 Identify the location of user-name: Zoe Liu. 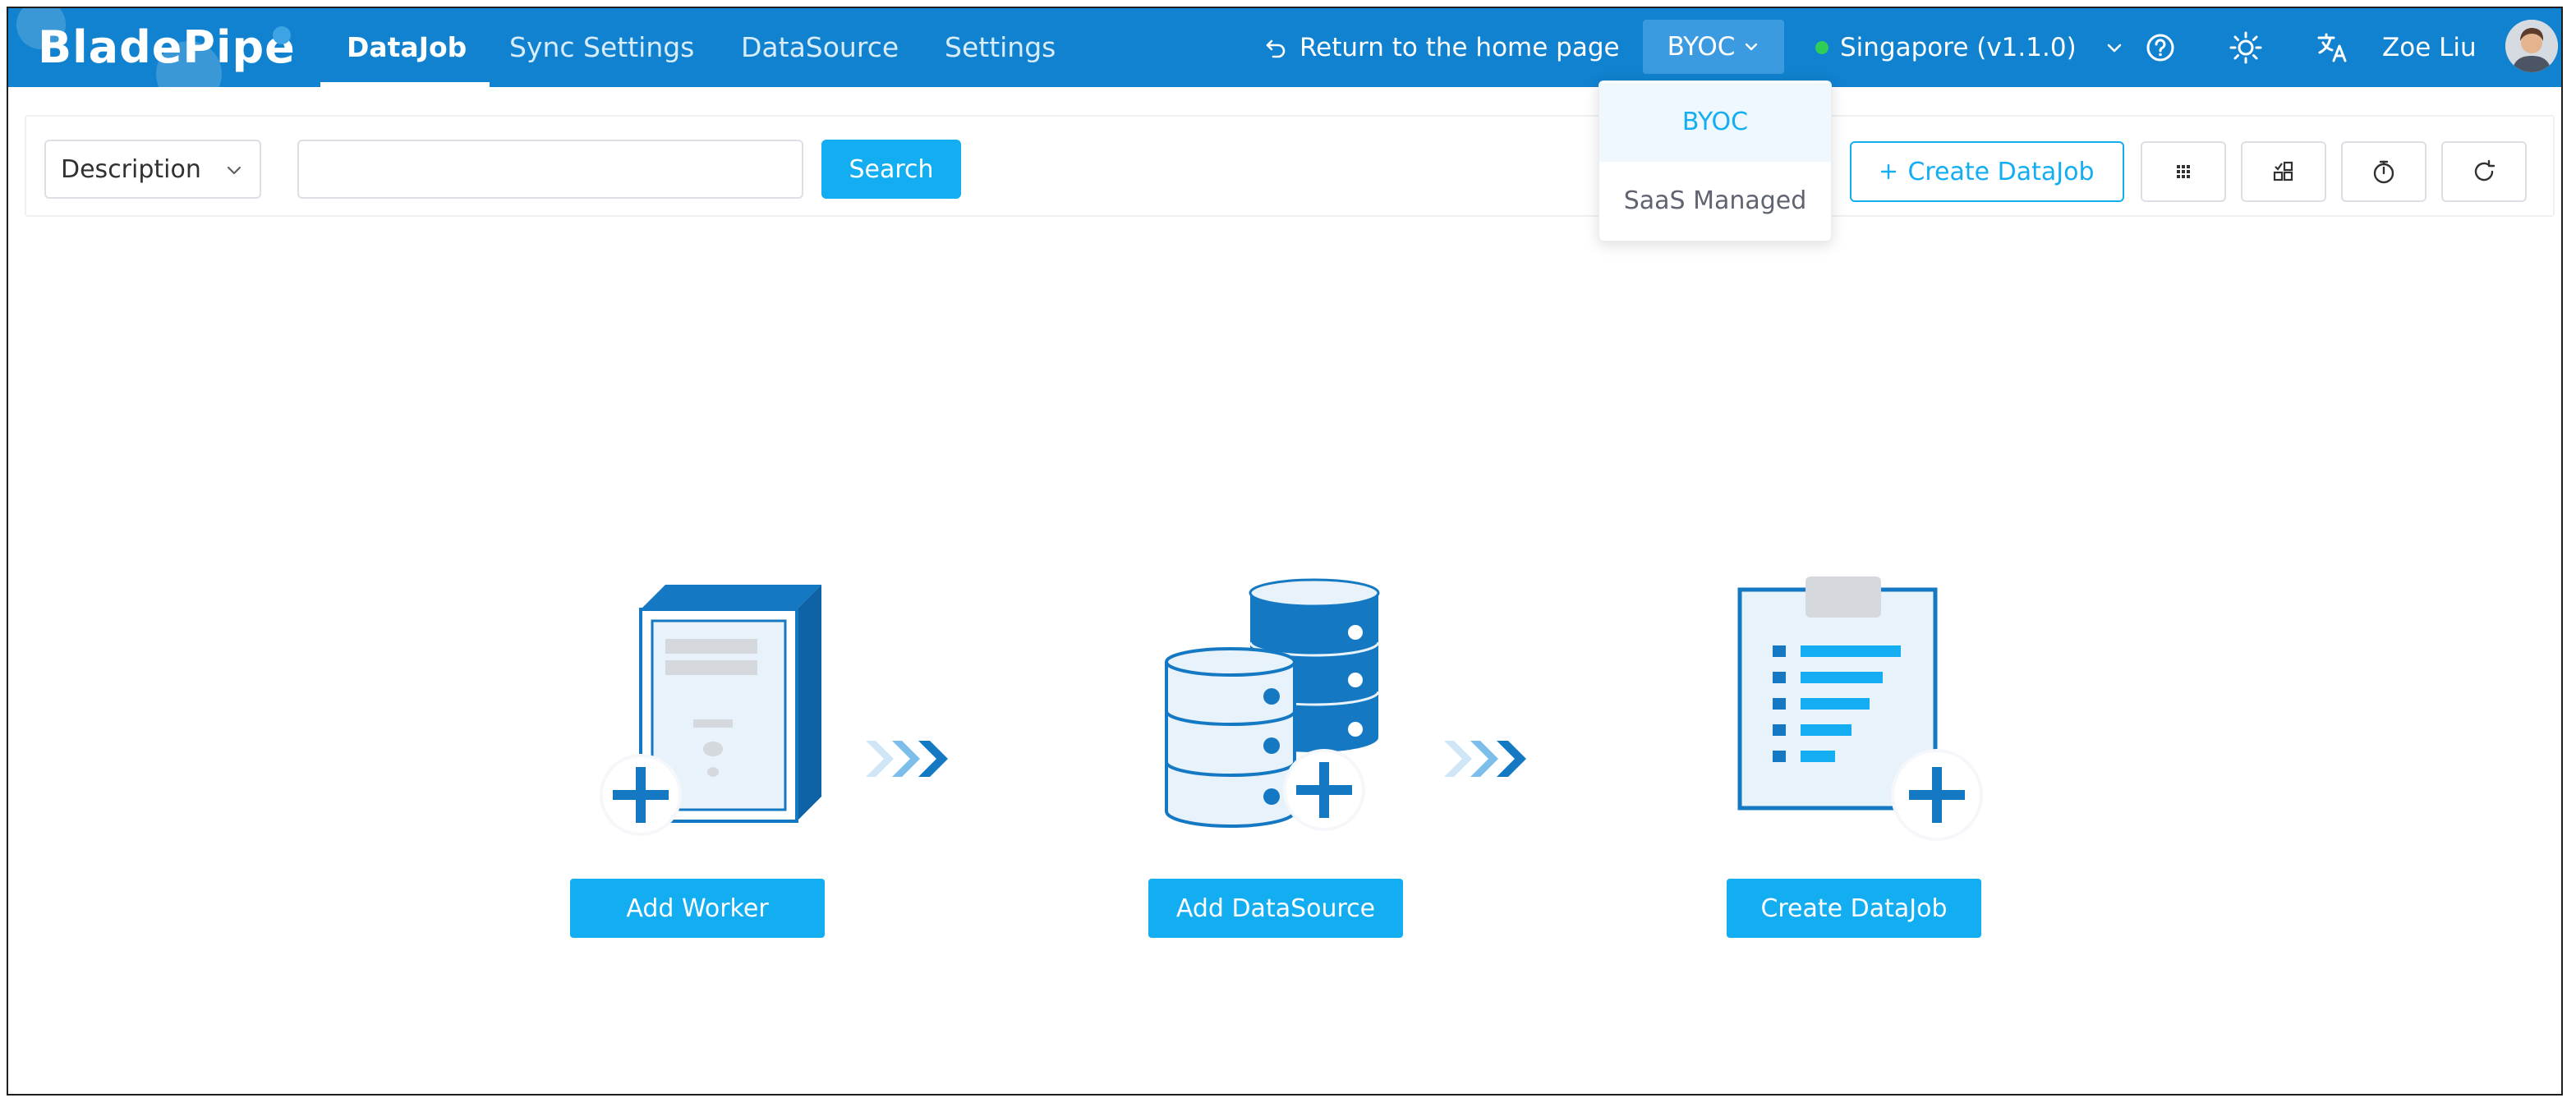
(2429, 47).